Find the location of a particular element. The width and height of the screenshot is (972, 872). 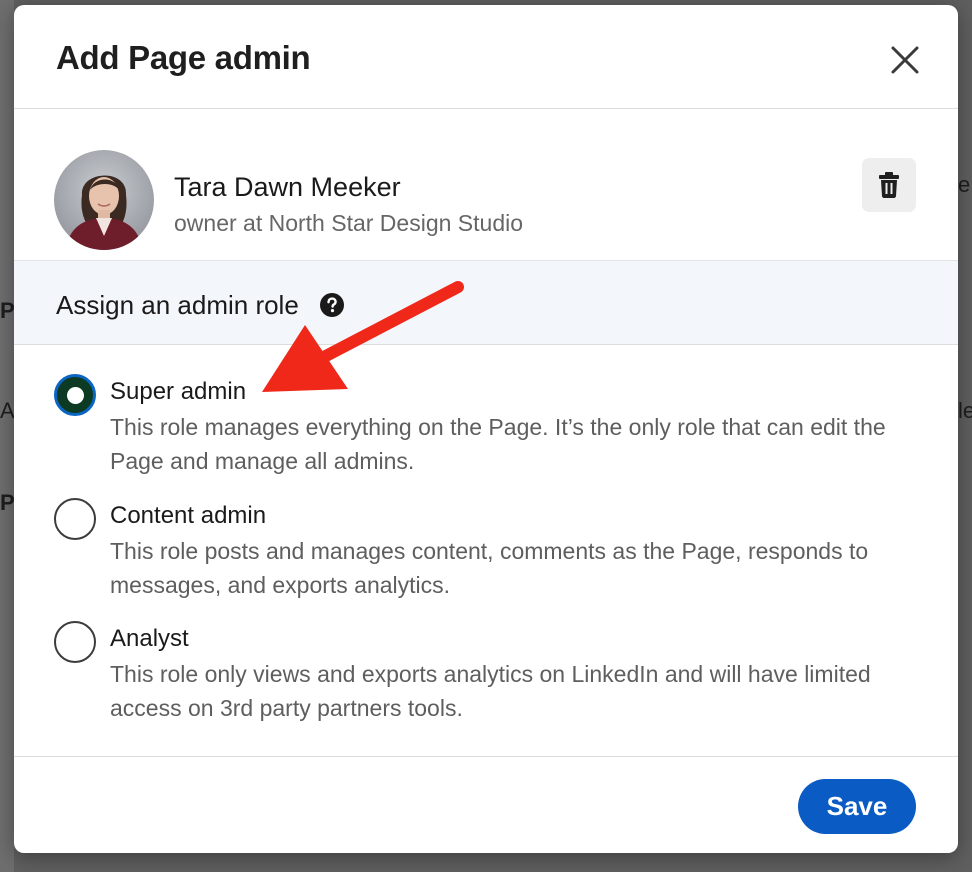

person-name: Tara Dawn Meeker is located at coordinates (287, 187).